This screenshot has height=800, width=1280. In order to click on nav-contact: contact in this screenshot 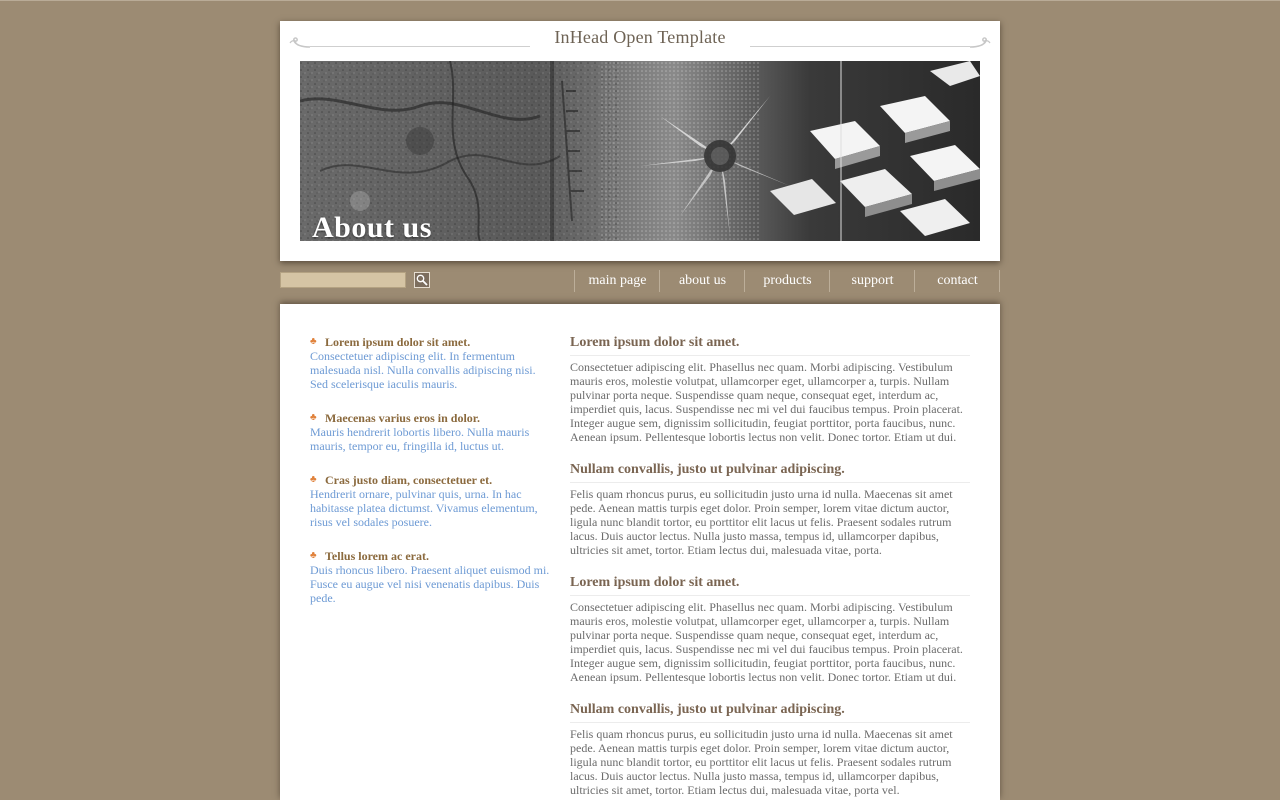, I will do `click(957, 281)`.